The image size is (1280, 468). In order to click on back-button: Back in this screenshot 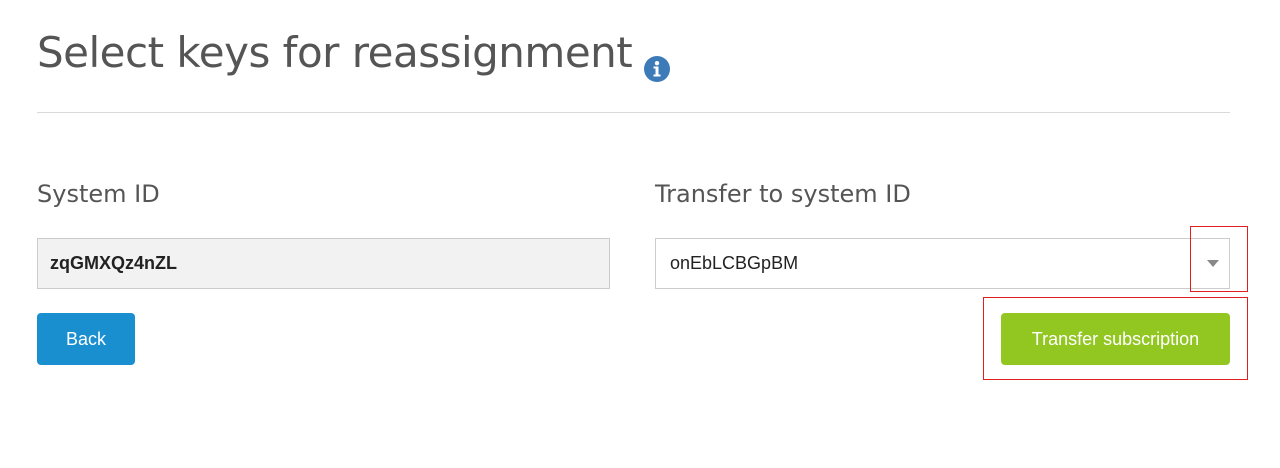, I will do `click(86, 339)`.